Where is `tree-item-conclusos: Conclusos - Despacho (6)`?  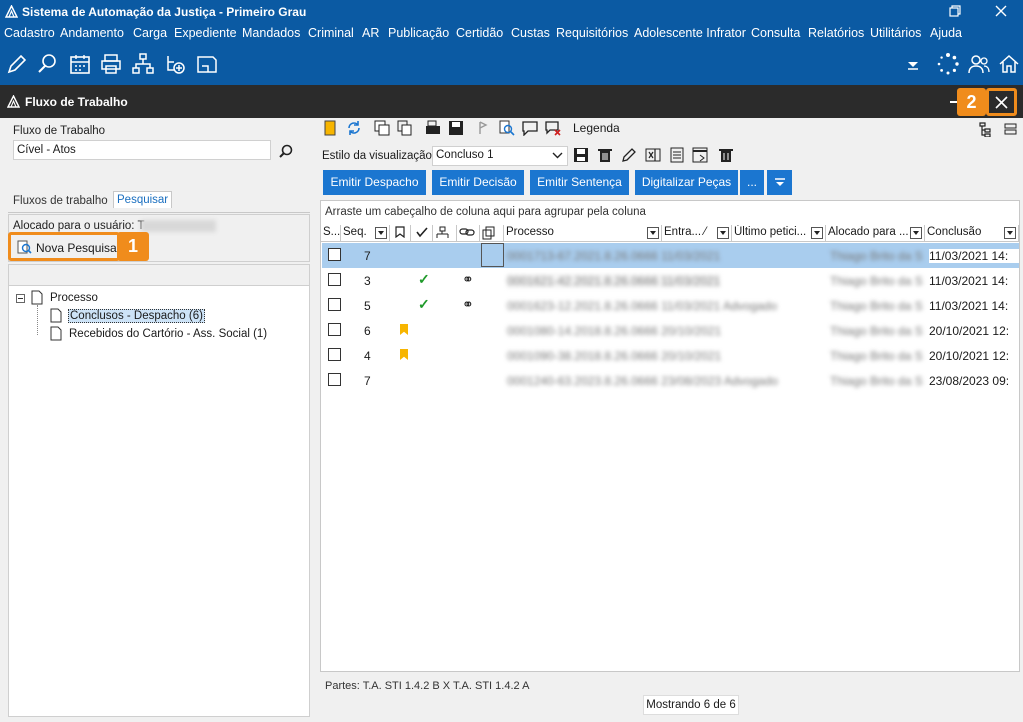 tree-item-conclusos: Conclusos - Despacho (6) is located at coordinates (136, 316).